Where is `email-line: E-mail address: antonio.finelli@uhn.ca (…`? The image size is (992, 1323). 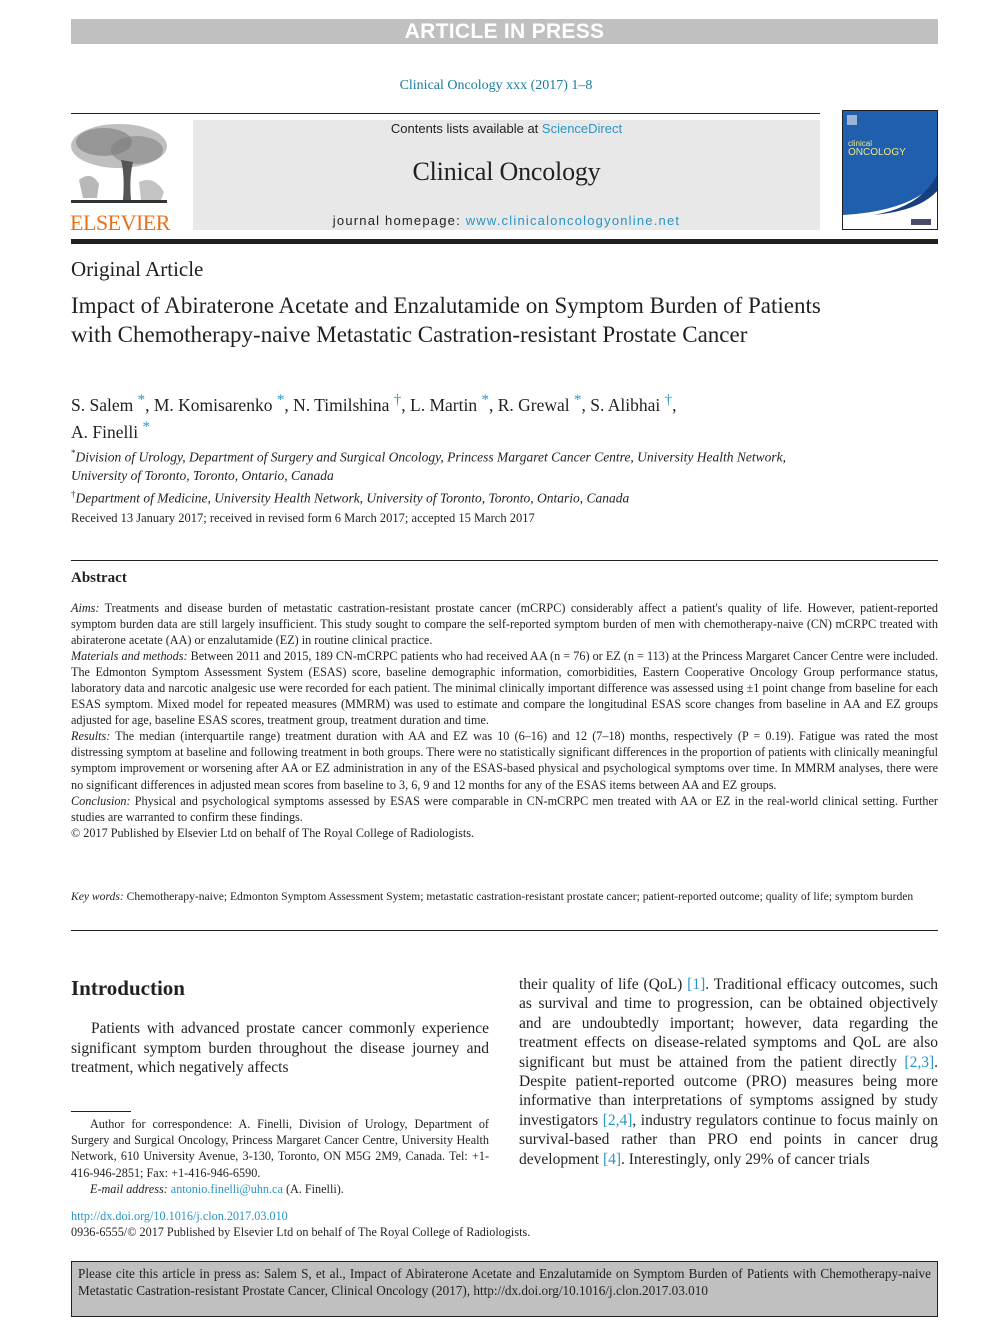 email-line: E-mail address: antonio.finelli@uhn.ca (… is located at coordinates (280, 1189).